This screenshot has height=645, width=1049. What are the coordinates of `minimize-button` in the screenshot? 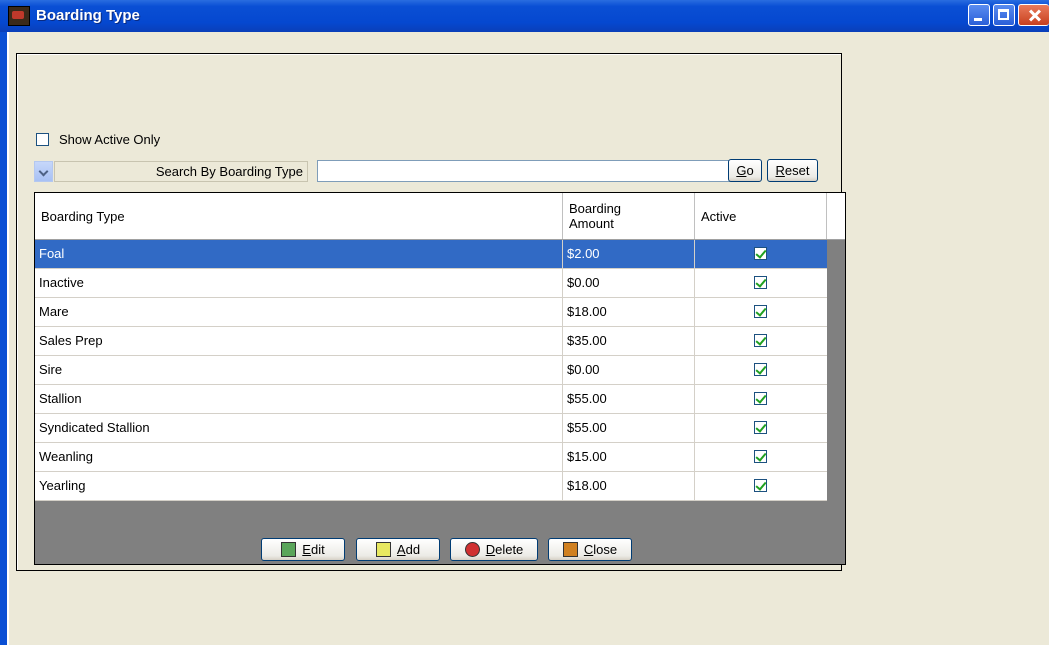 It's located at (979, 15).